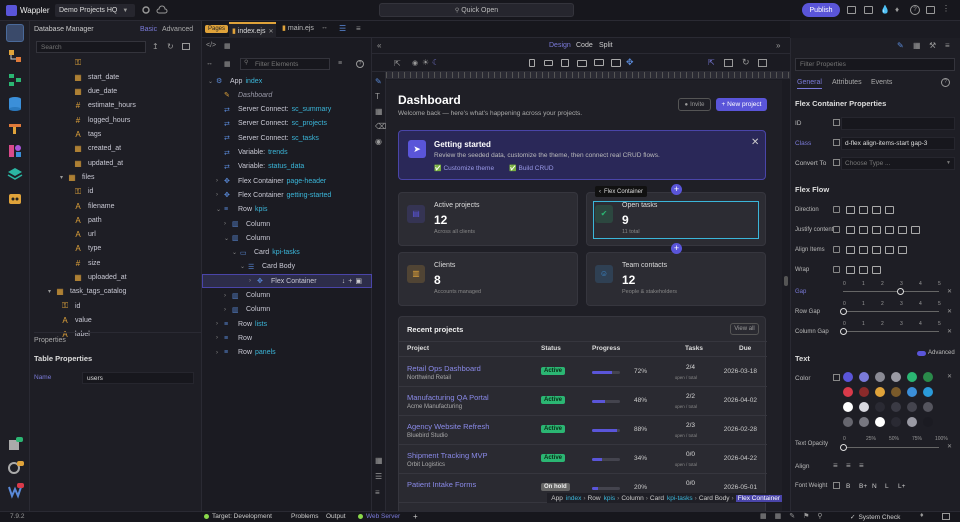 This screenshot has height=522, width=960. I want to click on table-files: ▾ ▦ files, so click(77, 177).